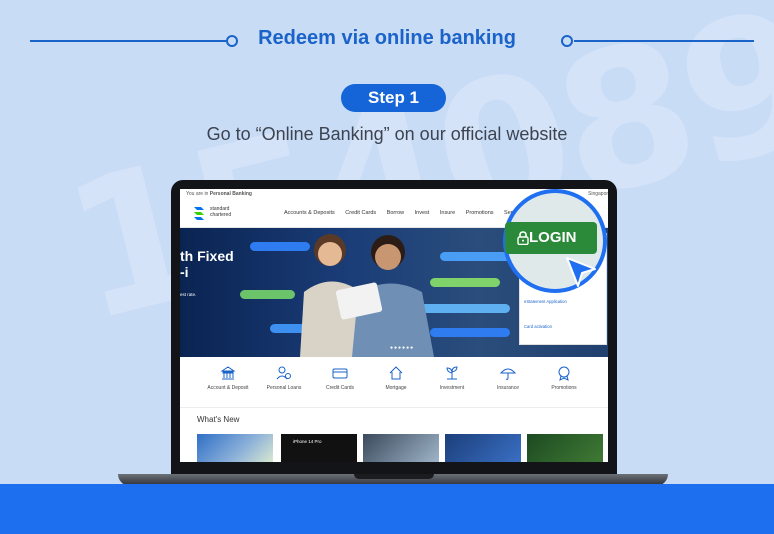 Image resolution: width=774 pixels, height=534 pixels. Describe the element at coordinates (396, 373) in the screenshot. I see `house-icon` at that location.